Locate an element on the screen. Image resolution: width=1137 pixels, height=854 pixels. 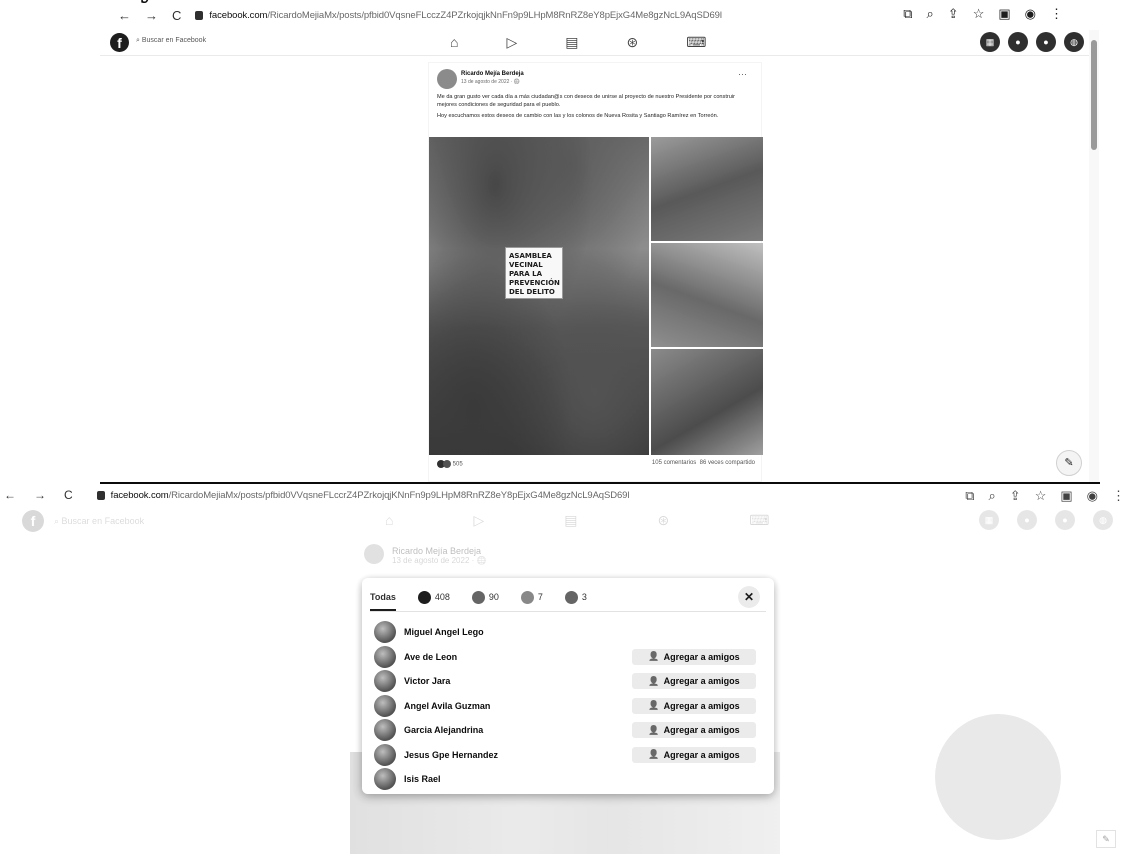
browser-nav-2: ← → C is located at coordinates (38, 495).